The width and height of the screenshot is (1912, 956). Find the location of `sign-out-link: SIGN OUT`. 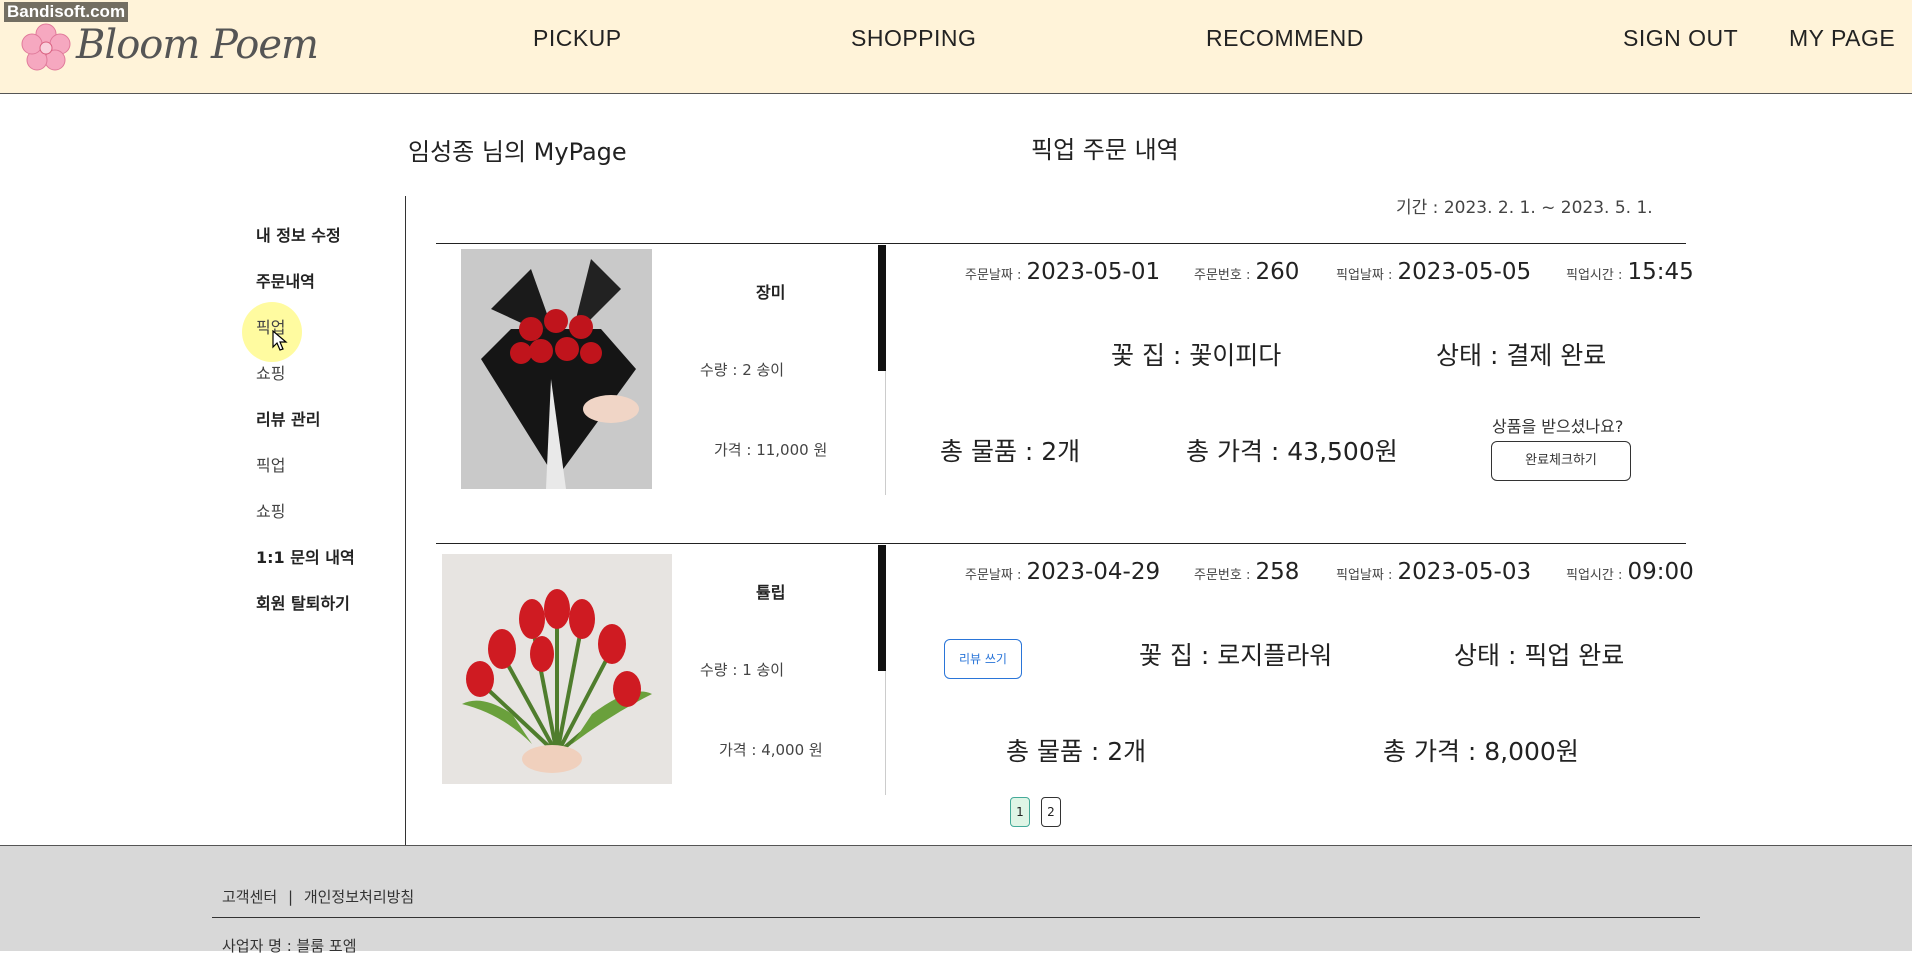

sign-out-link: SIGN OUT is located at coordinates (1680, 38).